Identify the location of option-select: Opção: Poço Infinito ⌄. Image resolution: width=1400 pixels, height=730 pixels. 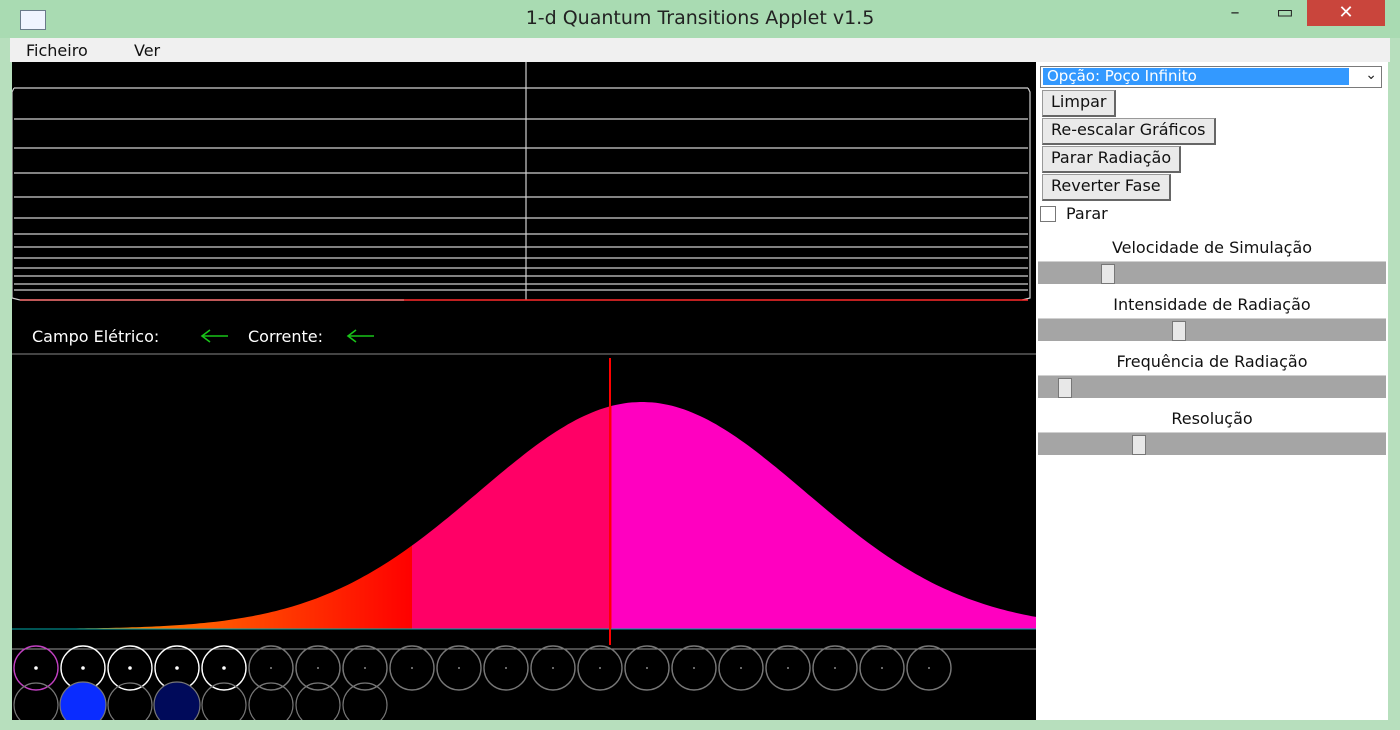
(1211, 77).